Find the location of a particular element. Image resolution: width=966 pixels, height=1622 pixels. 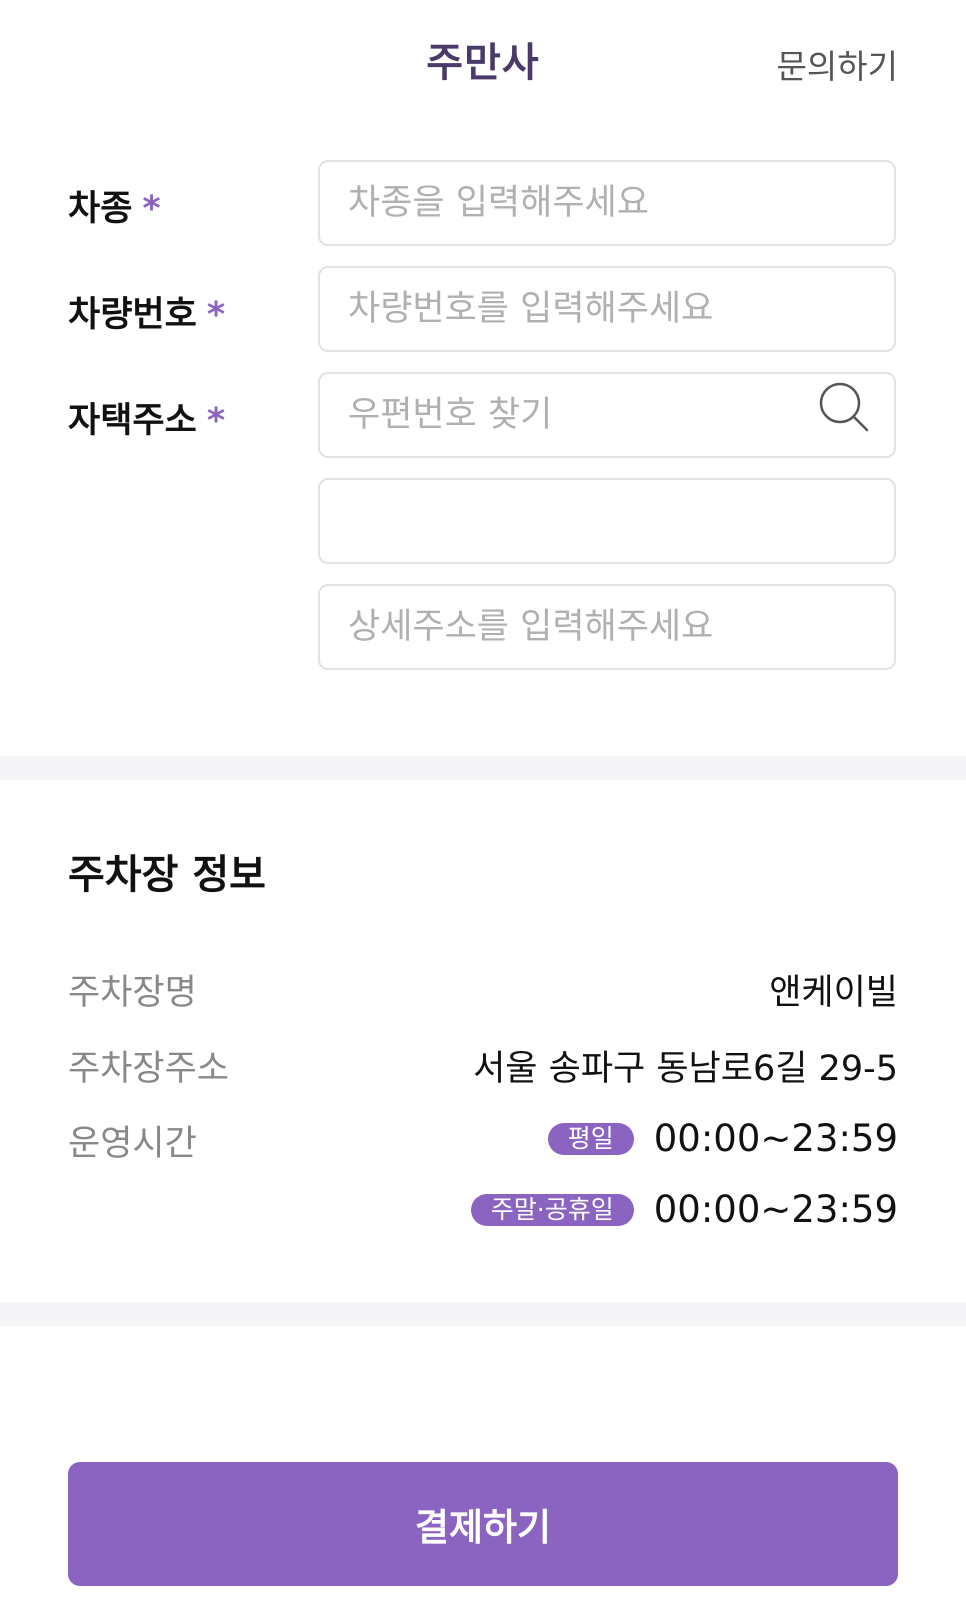

pay-button: 결제하기 is located at coordinates (483, 1524).